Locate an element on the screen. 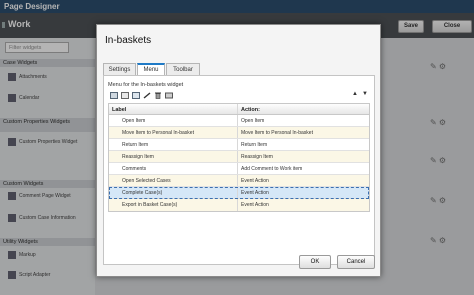 This screenshot has width=474, height=295. table-header: Label Action: is located at coordinates (239, 109).